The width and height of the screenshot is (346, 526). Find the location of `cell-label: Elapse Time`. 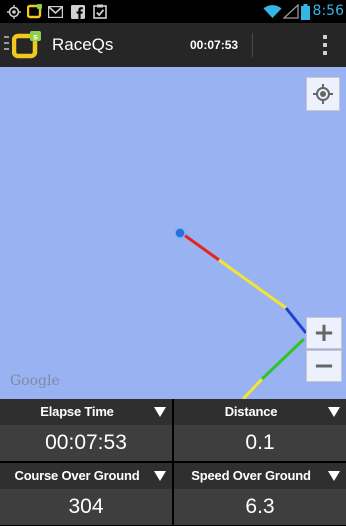

cell-label: Elapse Time is located at coordinates (77, 411).